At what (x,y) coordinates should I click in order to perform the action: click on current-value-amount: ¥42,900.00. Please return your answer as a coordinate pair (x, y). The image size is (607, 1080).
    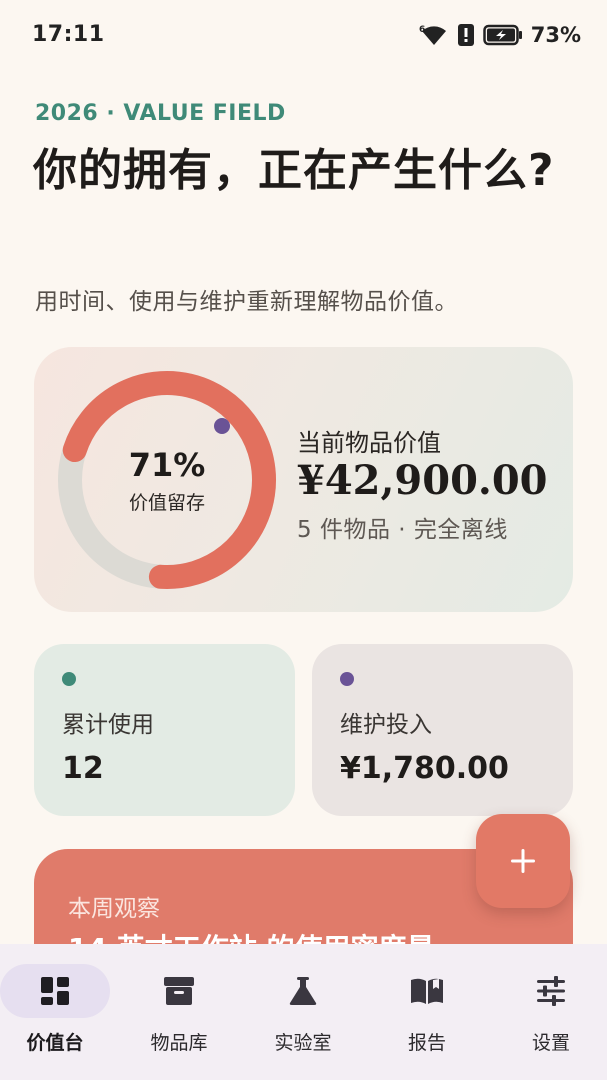
    Looking at the image, I should click on (422, 480).